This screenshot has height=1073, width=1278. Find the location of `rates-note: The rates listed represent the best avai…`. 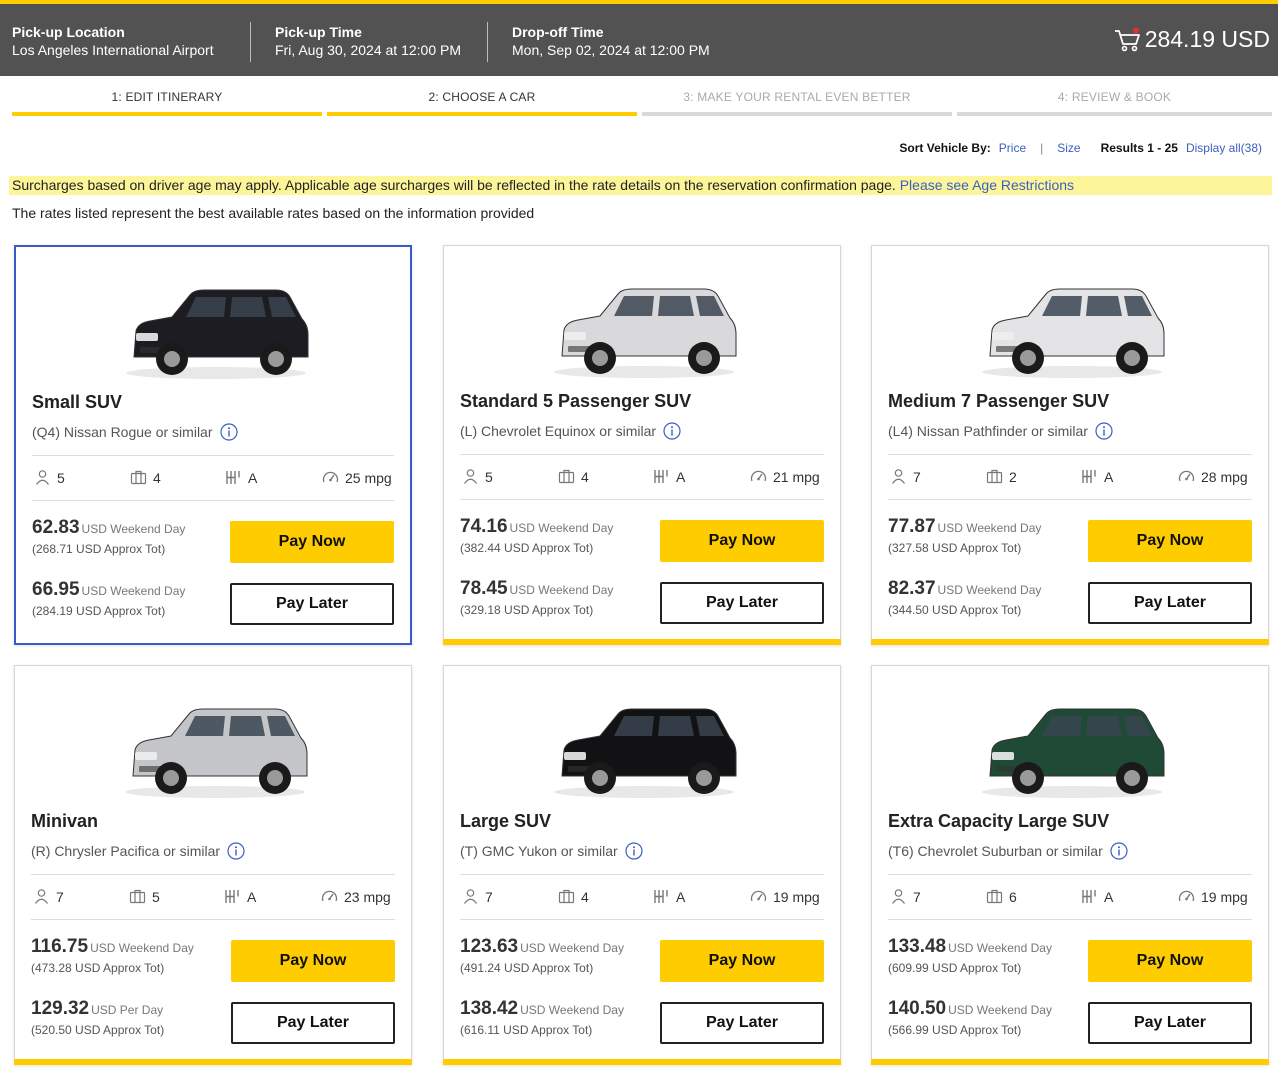

rates-note: The rates listed represent the best avai… is located at coordinates (273, 213).